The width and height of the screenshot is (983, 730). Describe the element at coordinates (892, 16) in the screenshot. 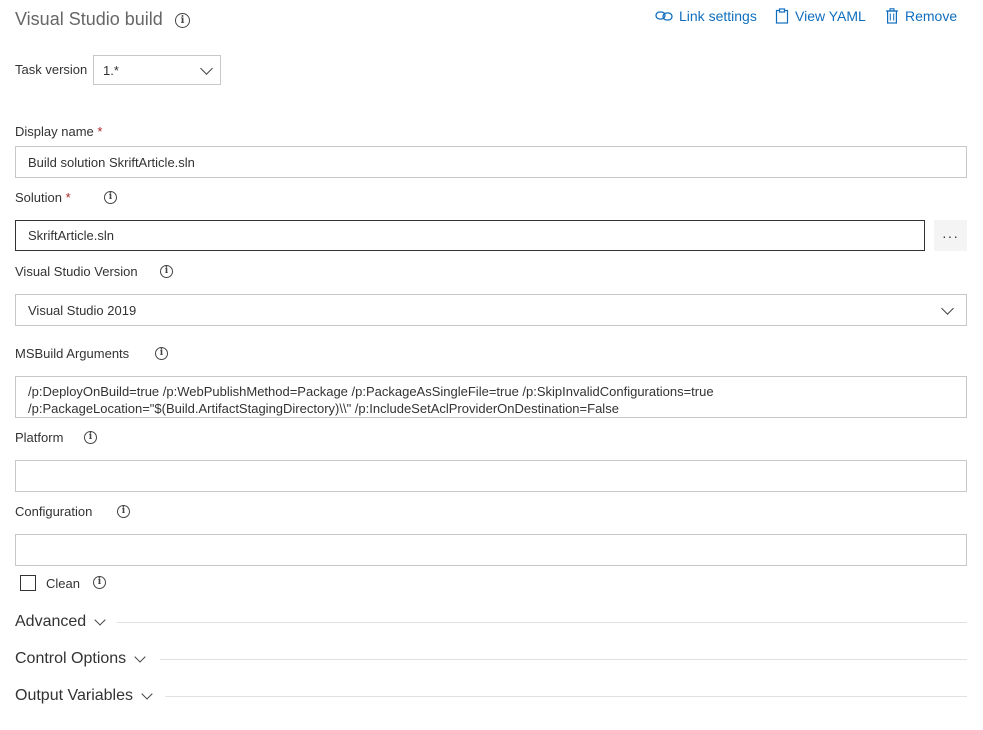

I see `trash-icon` at that location.